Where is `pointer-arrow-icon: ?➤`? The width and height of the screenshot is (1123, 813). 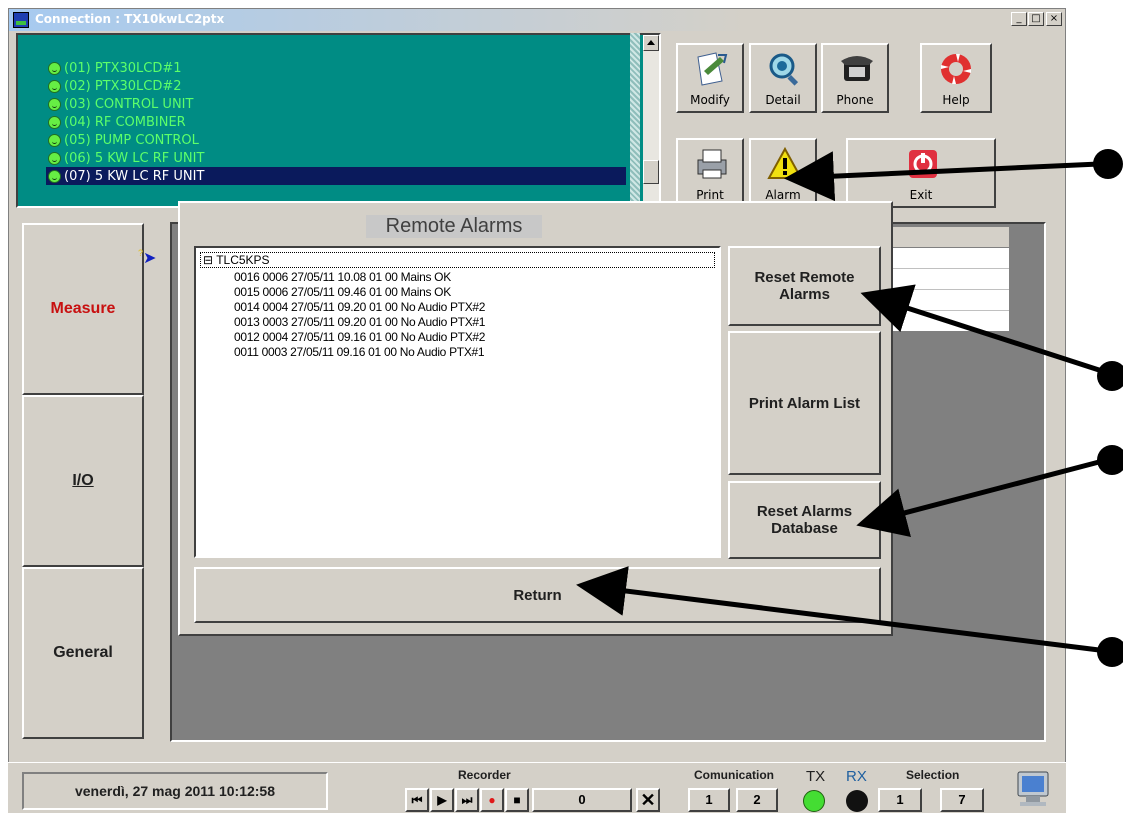
pointer-arrow-icon: ?➤ is located at coordinates (147, 257).